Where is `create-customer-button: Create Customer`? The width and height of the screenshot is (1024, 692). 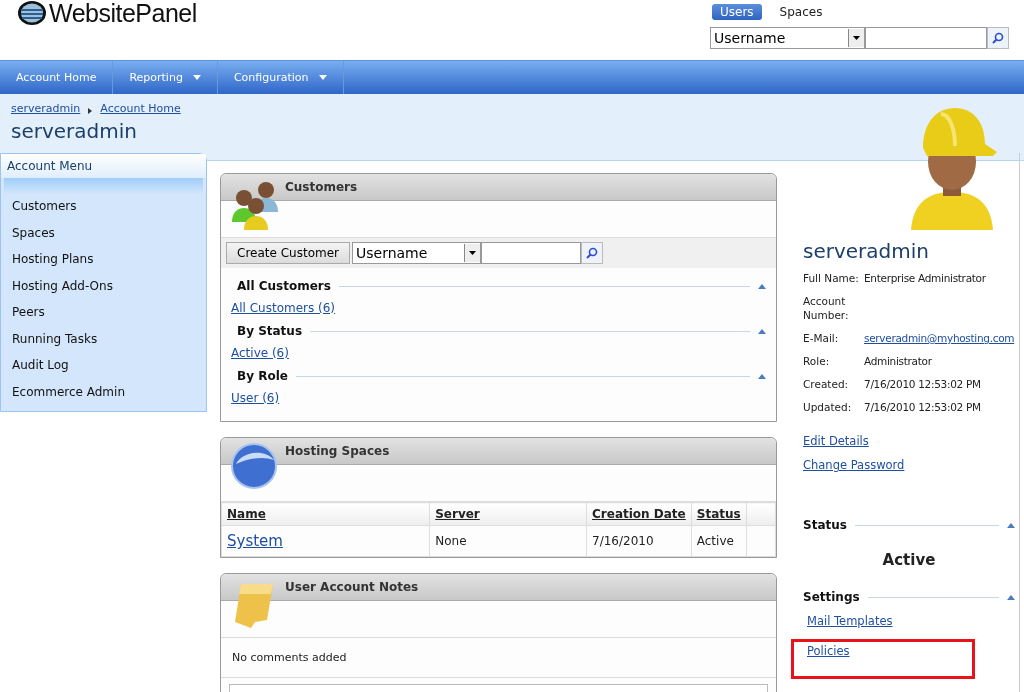 create-customer-button: Create Customer is located at coordinates (288, 253).